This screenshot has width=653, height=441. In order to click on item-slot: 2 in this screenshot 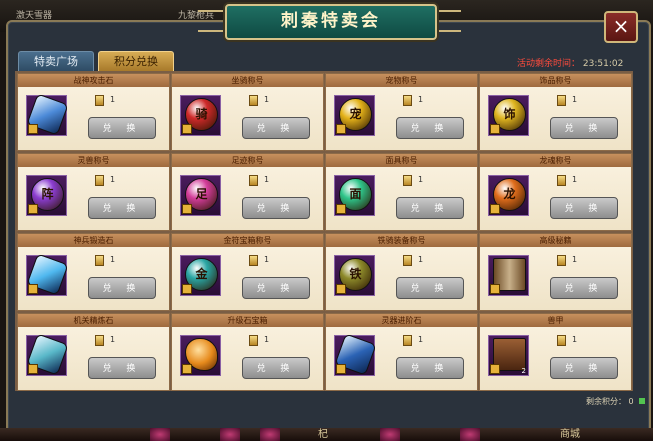, I will do `click(508, 355)`.